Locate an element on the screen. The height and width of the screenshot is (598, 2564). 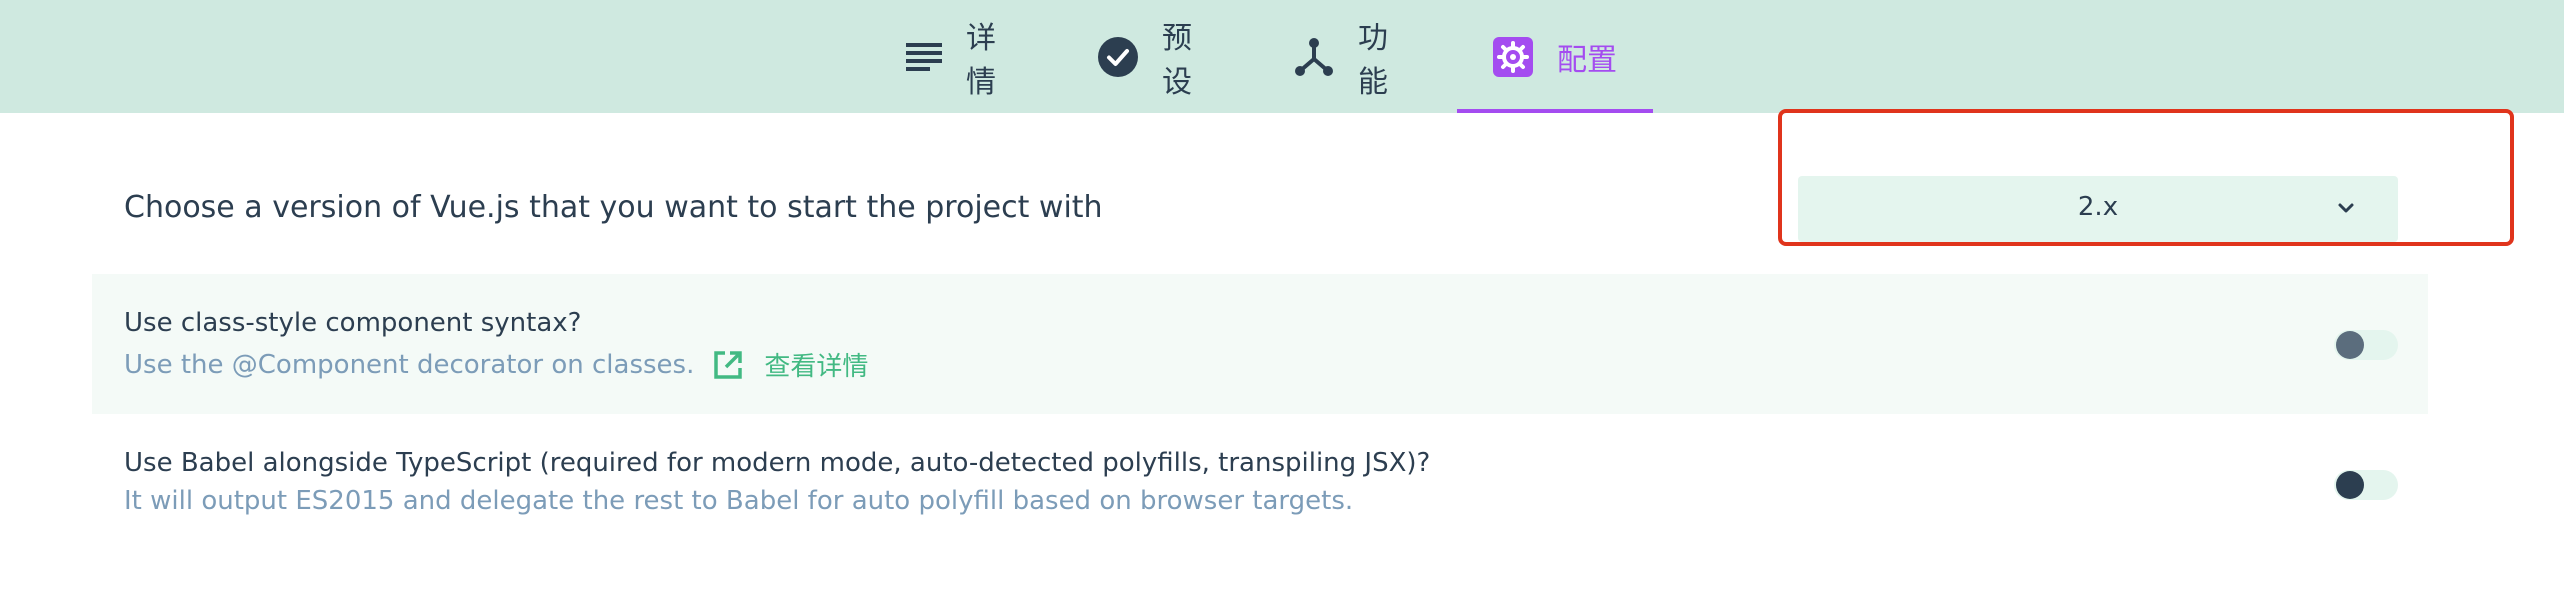
class-style-toggle is located at coordinates (2366, 345).